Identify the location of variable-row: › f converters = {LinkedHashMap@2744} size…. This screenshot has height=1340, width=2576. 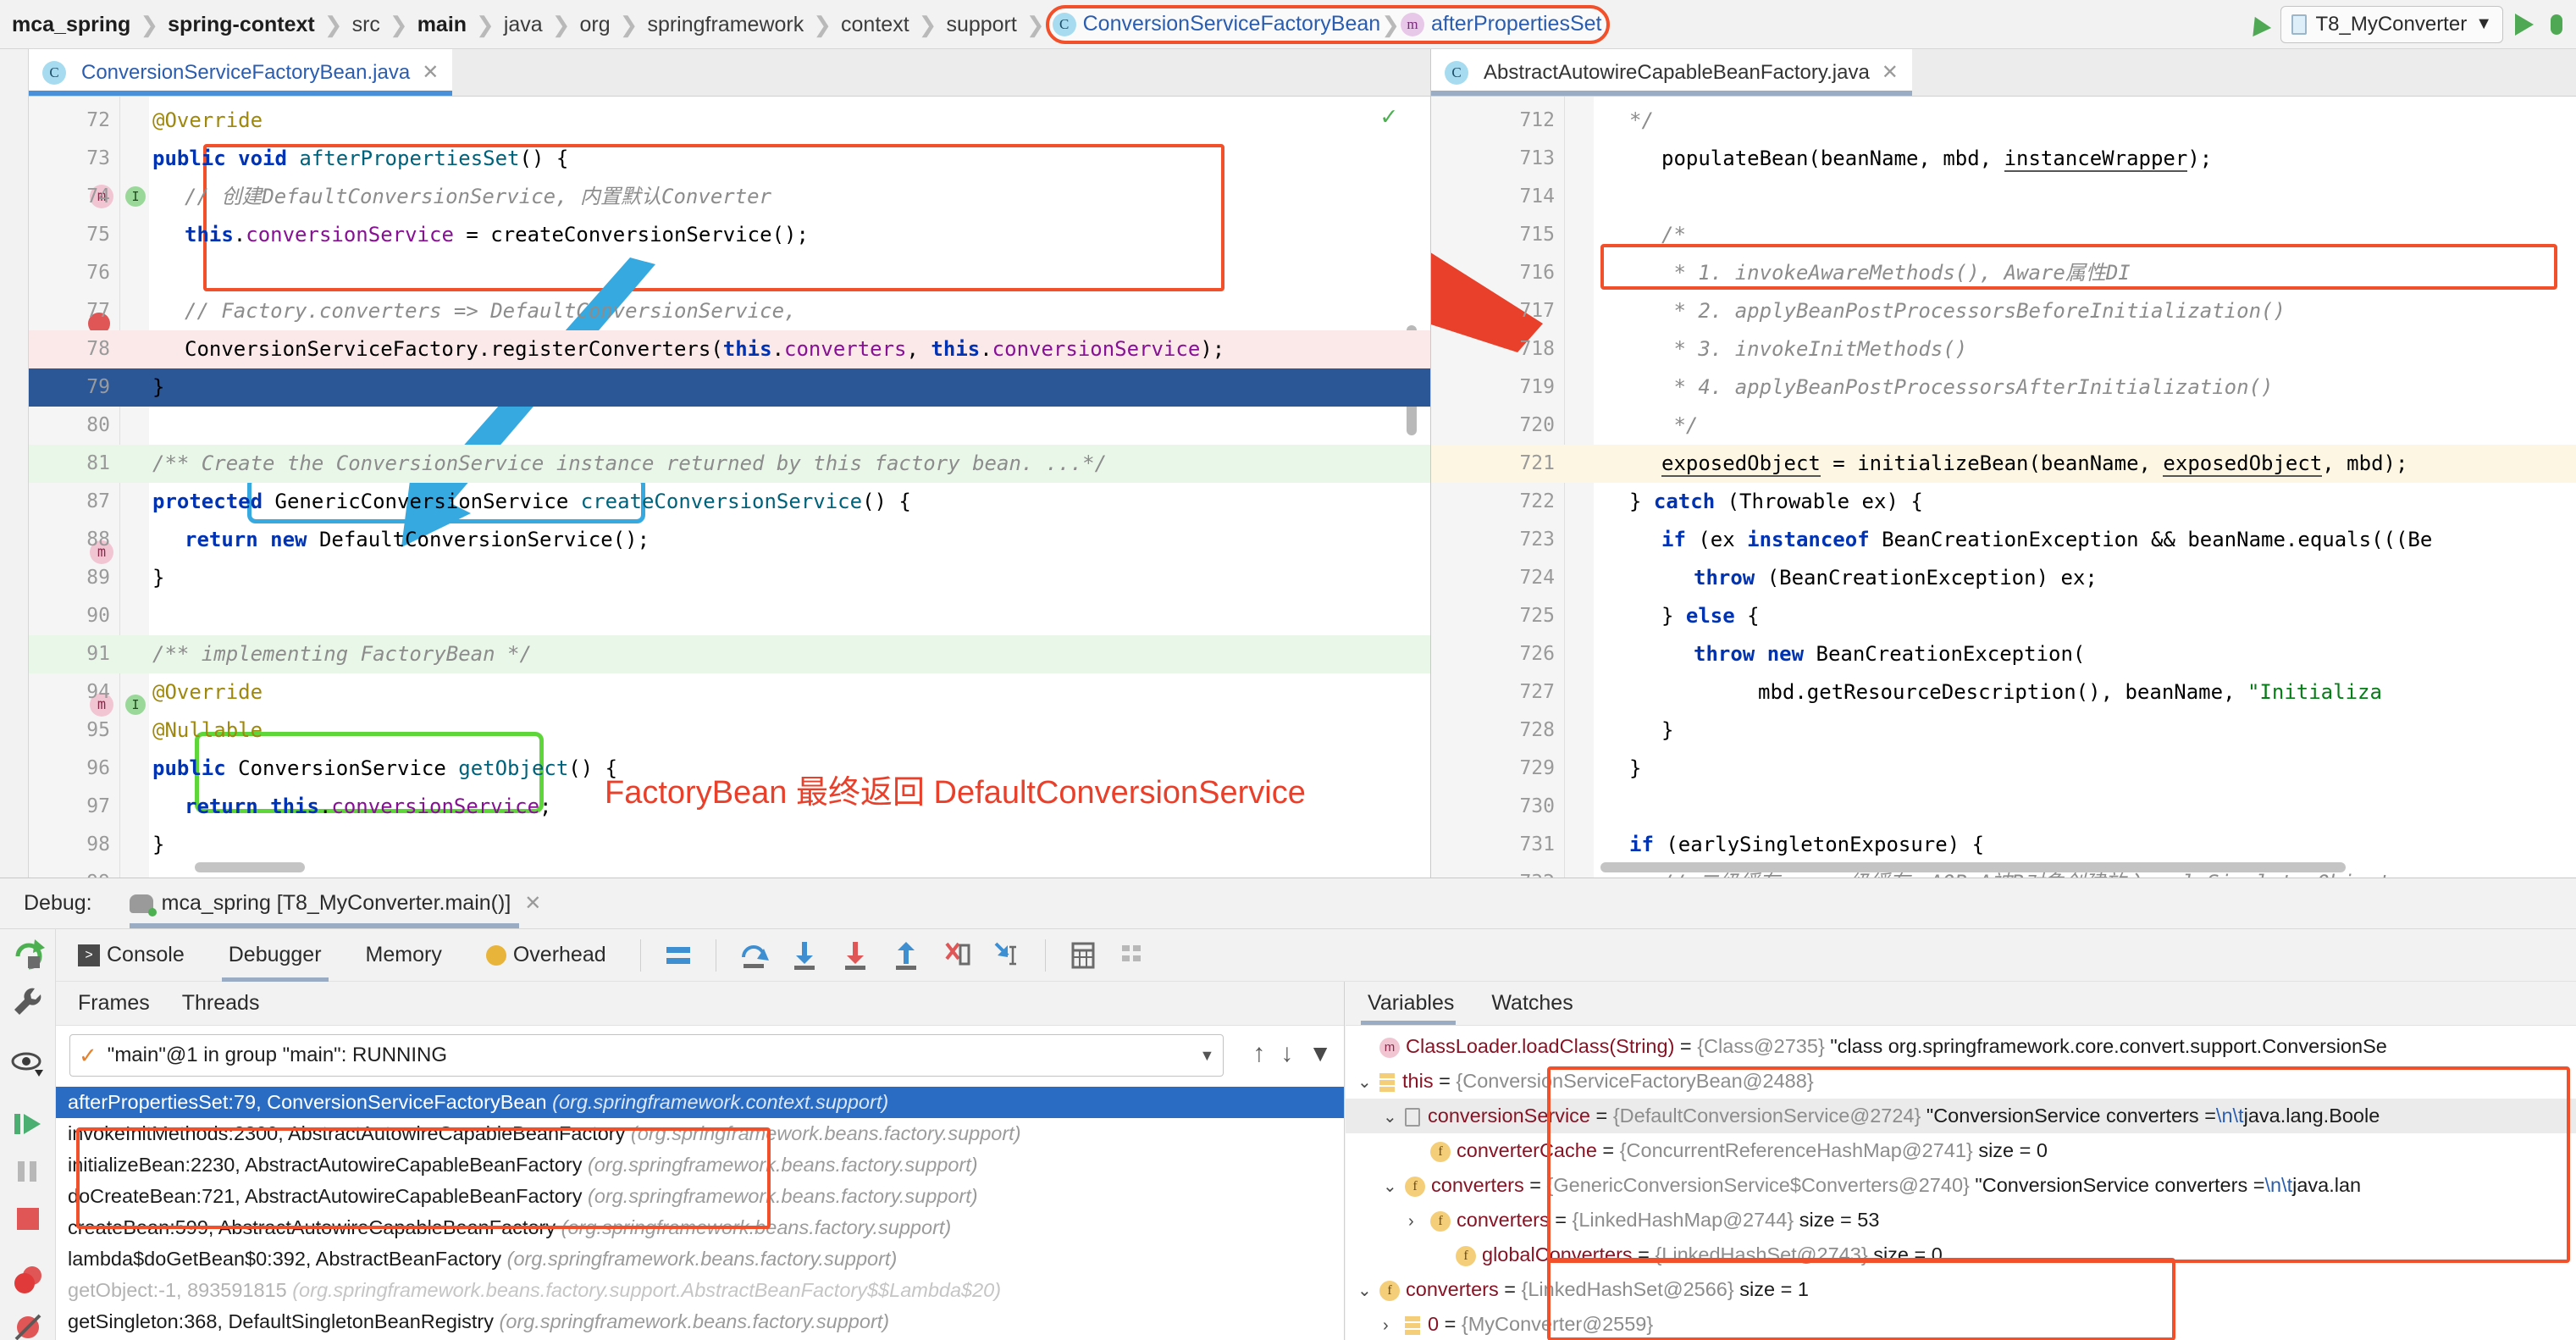
(1961, 1220).